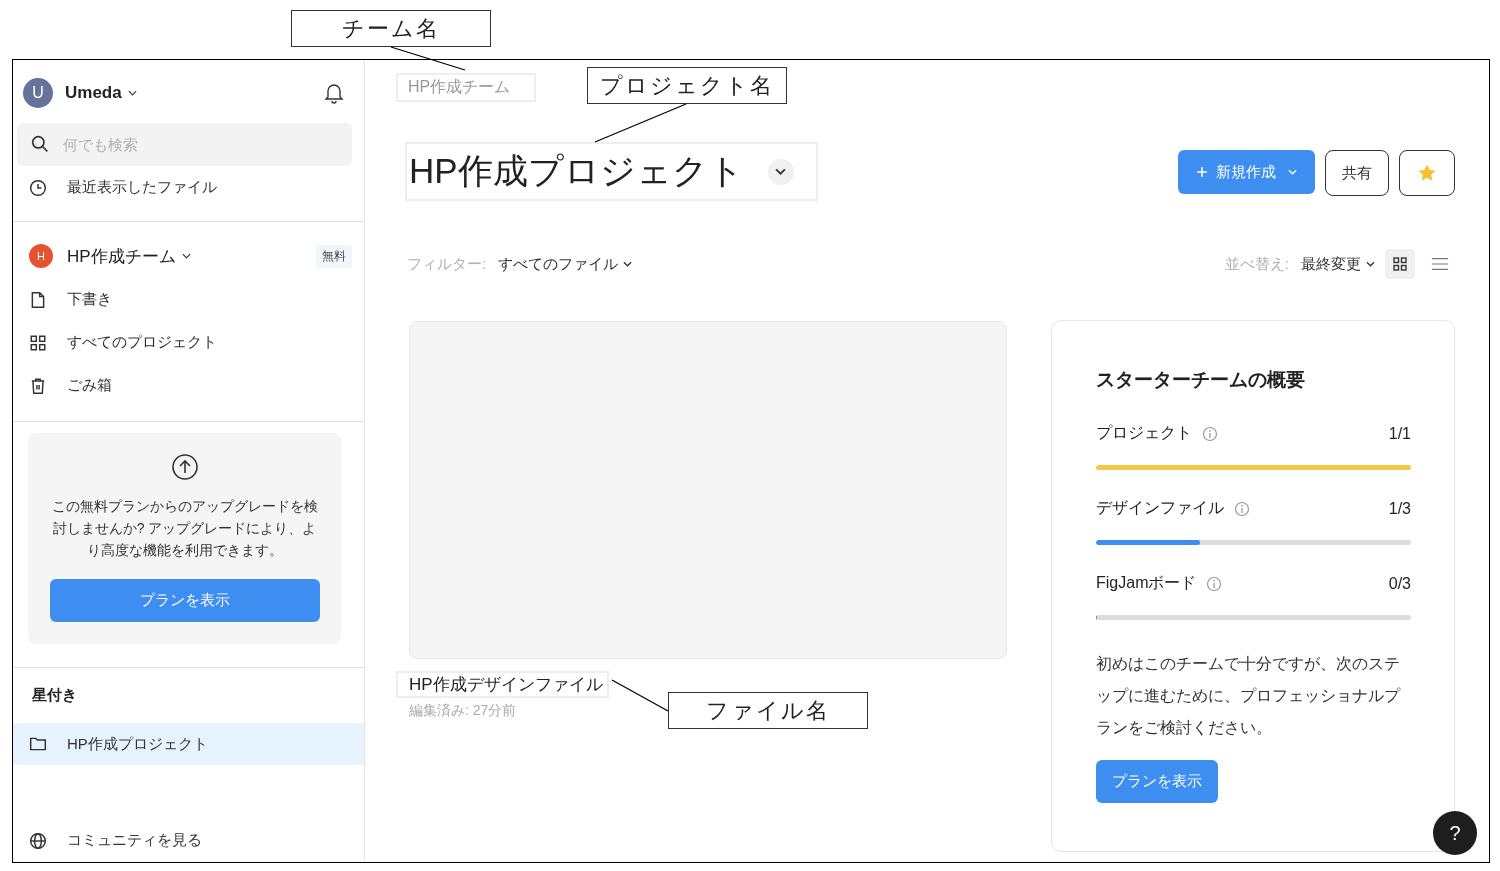  I want to click on file-name: HP作成デザインファイル, so click(502, 684).